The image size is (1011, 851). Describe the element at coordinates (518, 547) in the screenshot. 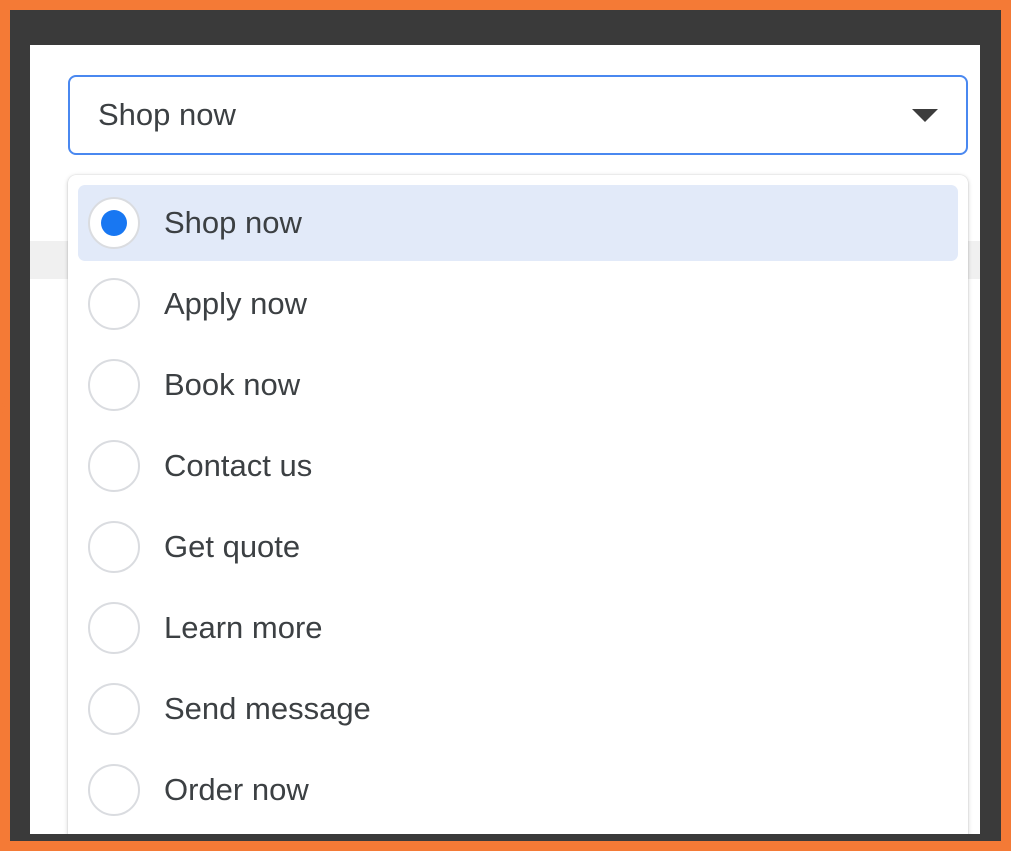

I see `option-get-quote: Get quote` at that location.